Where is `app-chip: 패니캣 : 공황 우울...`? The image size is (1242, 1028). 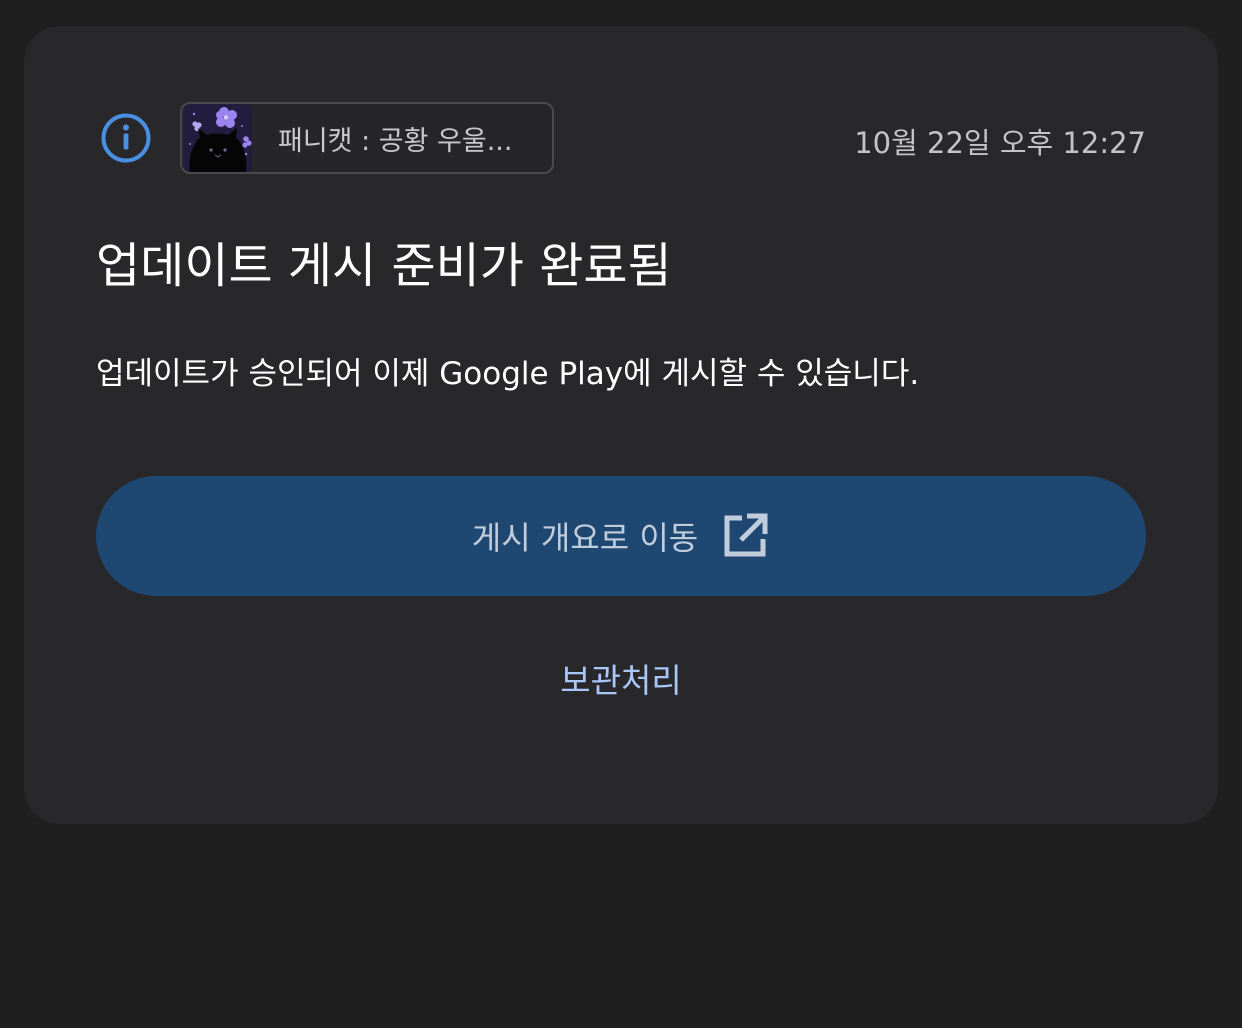 app-chip: 패니캣 : 공황 우울... is located at coordinates (367, 138).